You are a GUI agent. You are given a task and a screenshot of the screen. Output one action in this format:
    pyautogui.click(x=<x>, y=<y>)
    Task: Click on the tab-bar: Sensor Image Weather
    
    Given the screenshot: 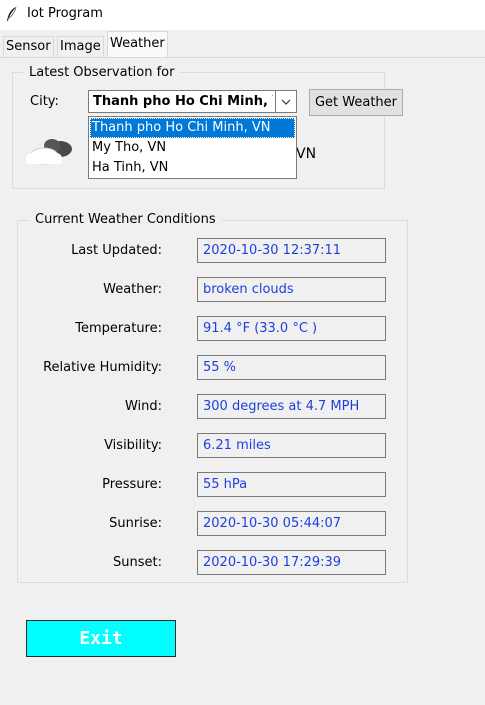 What is the action you would take?
    pyautogui.click(x=242, y=44)
    